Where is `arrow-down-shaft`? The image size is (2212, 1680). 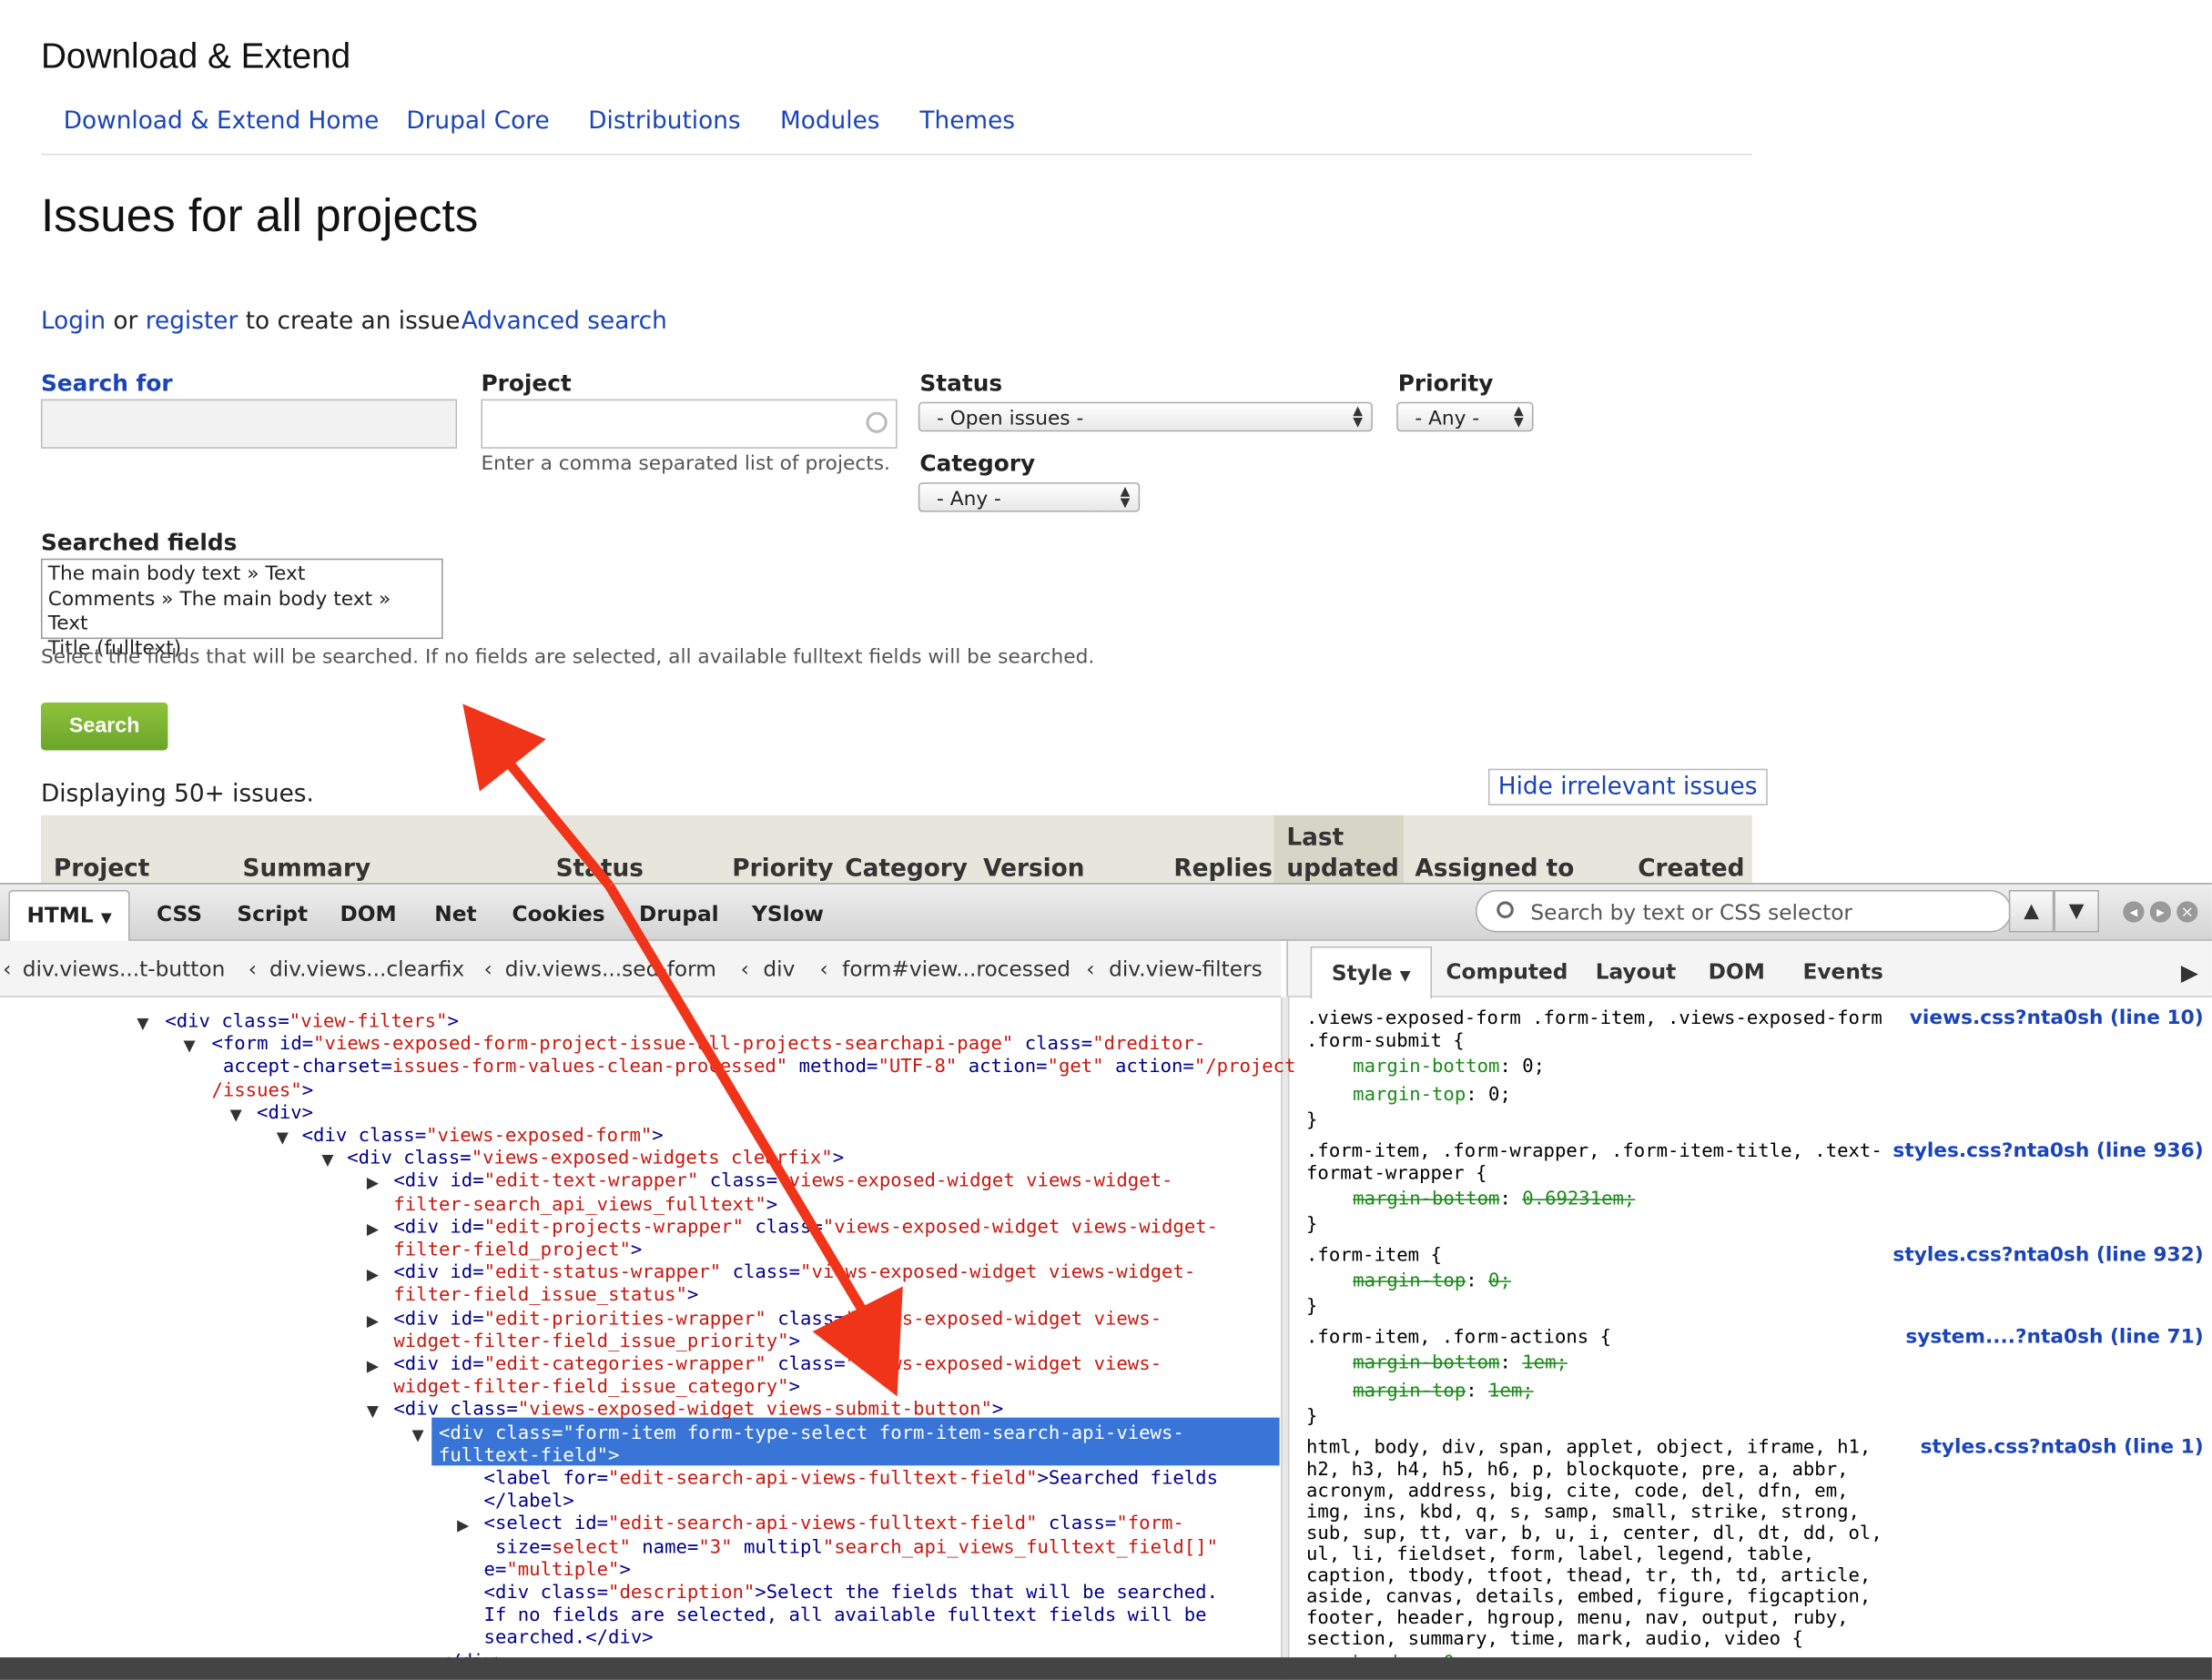 arrow-down-shaft is located at coordinates (736, 1099).